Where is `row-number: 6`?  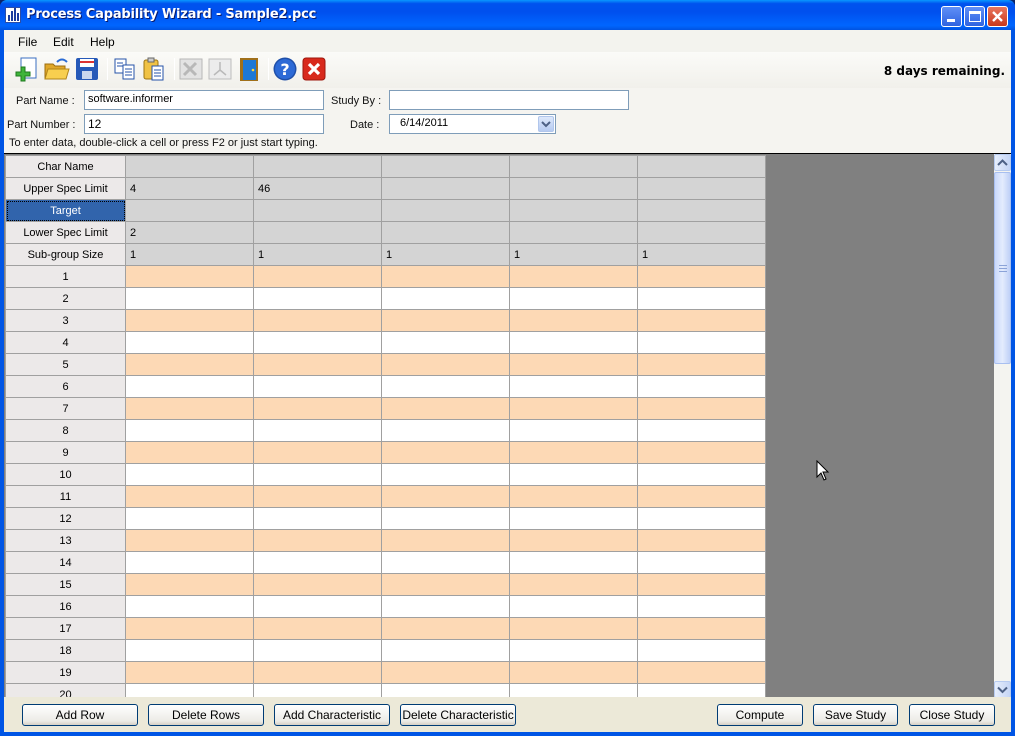 row-number: 6 is located at coordinates (65, 386).